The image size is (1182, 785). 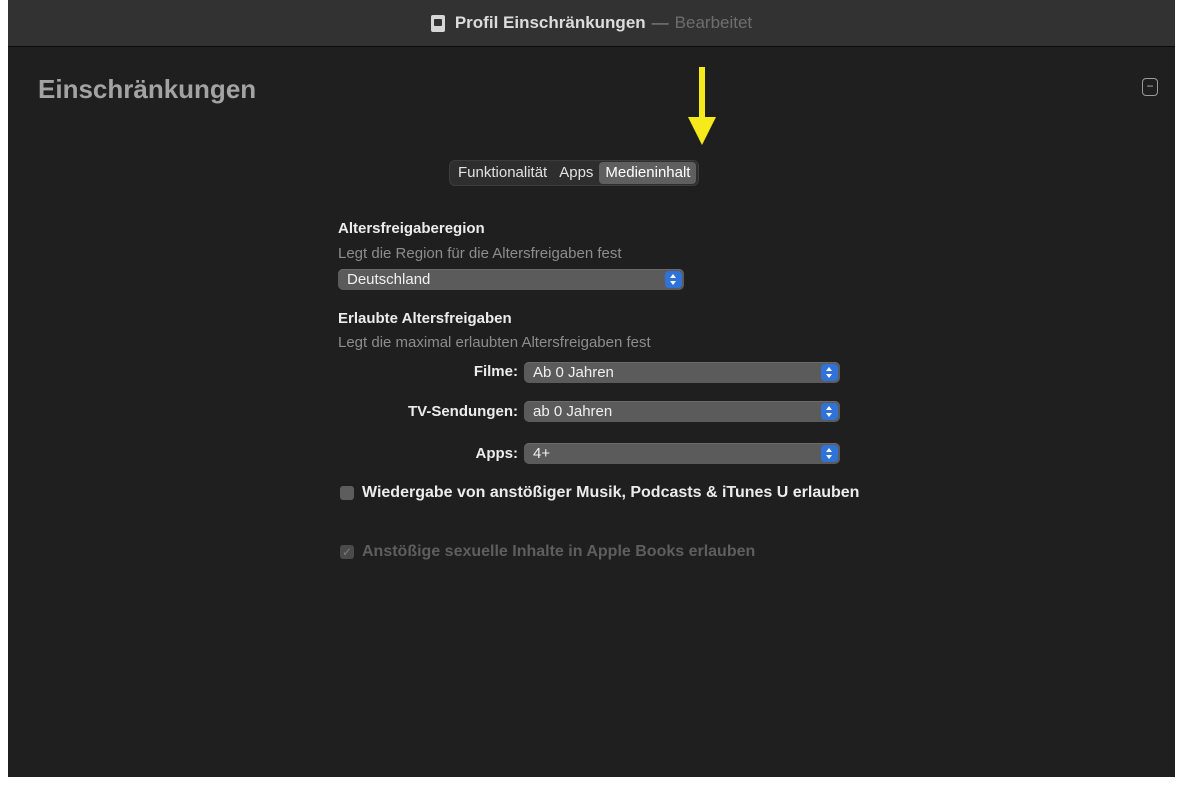 I want to click on tv-label: TV-Sendungen:, so click(x=463, y=411).